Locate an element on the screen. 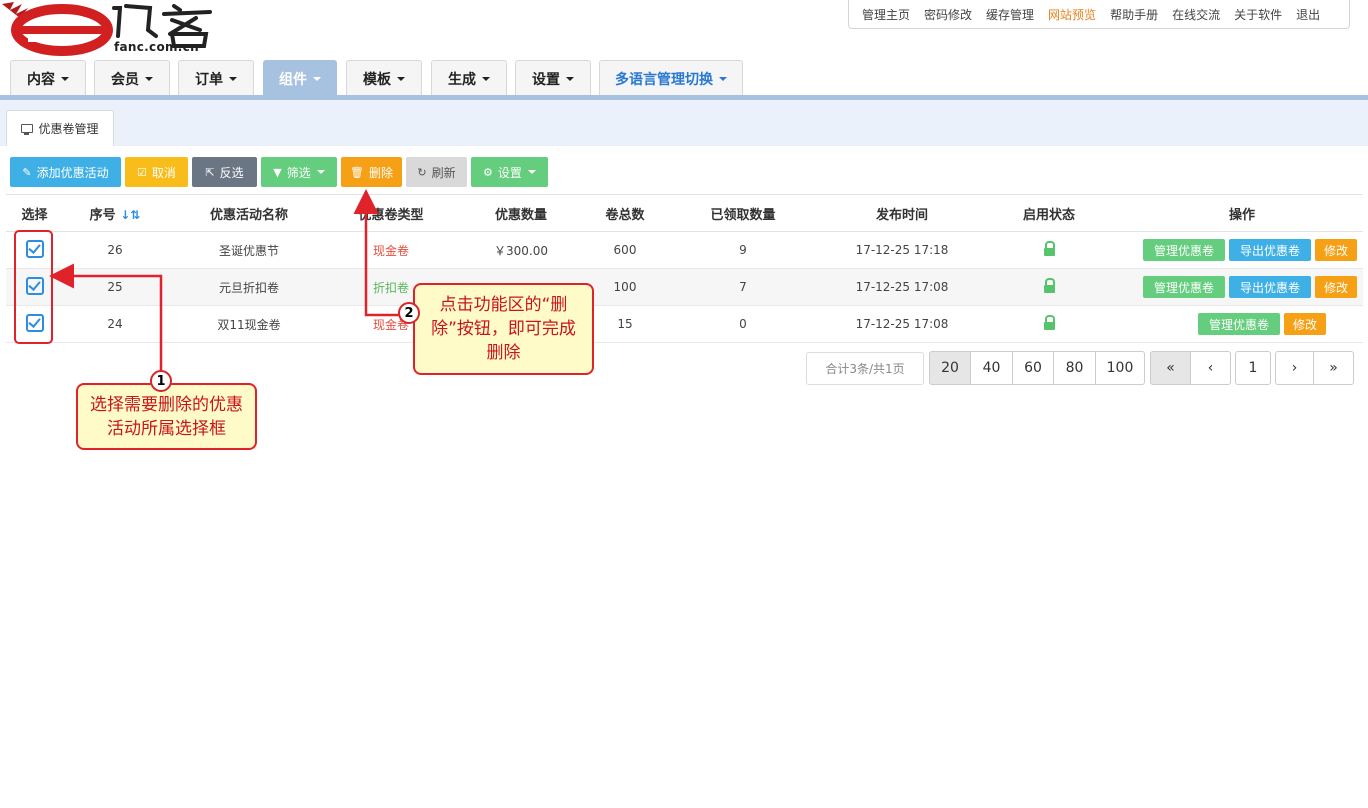  col-total: 卷总数 is located at coordinates (625, 213).